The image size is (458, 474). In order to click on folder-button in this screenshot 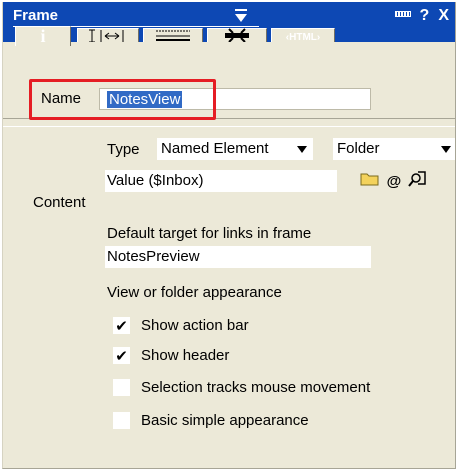, I will do `click(370, 181)`.